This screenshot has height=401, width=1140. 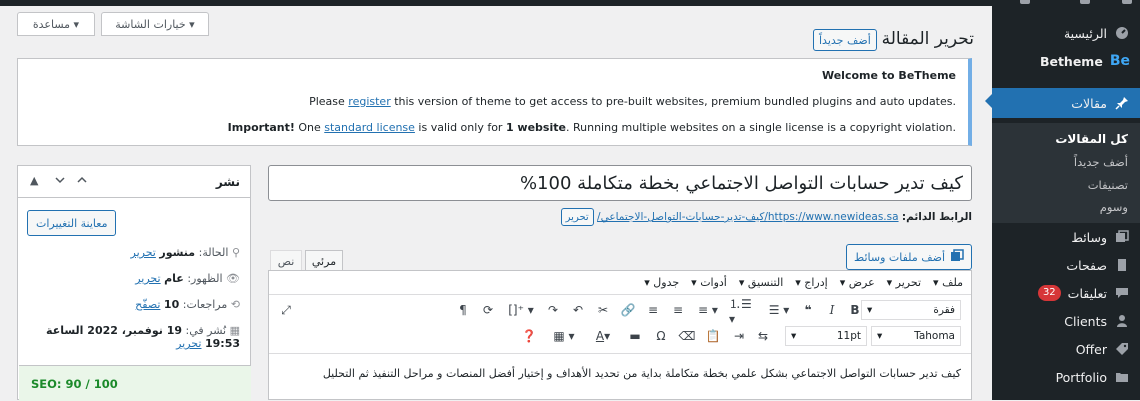 I want to click on undo-icon: ↶, so click(x=578, y=310).